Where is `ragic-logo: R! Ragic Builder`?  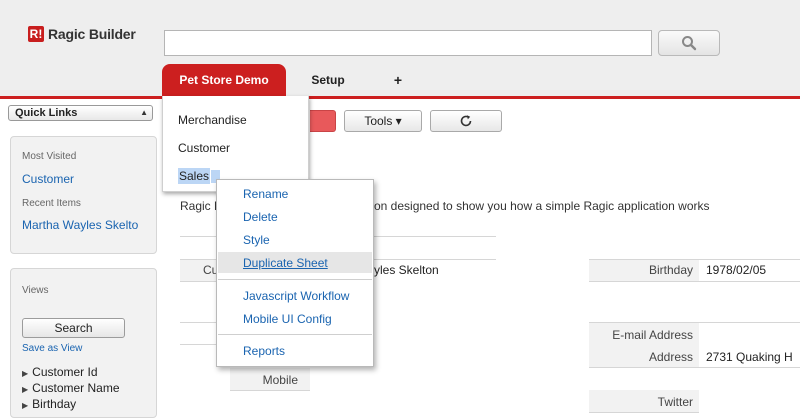
ragic-logo: R! Ragic Builder is located at coordinates (82, 34).